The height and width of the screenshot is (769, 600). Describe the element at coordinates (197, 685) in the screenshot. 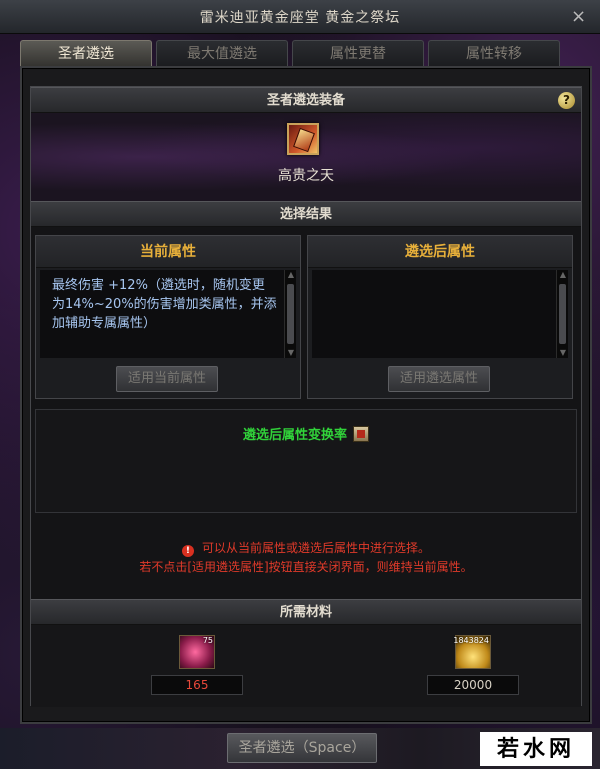

I see `gem-required-amount: 165` at that location.